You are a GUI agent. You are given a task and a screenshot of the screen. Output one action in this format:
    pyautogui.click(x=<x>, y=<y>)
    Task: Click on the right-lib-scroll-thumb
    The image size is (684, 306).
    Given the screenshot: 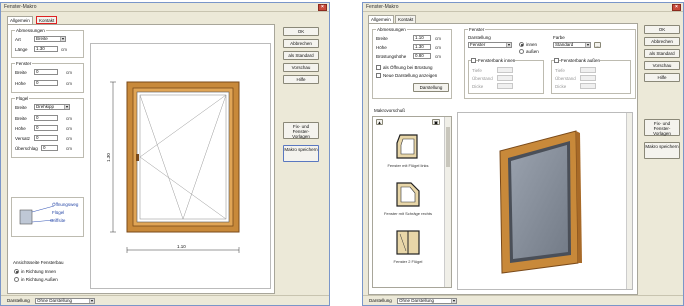 What is the action you would take?
    pyautogui.click(x=448, y=147)
    